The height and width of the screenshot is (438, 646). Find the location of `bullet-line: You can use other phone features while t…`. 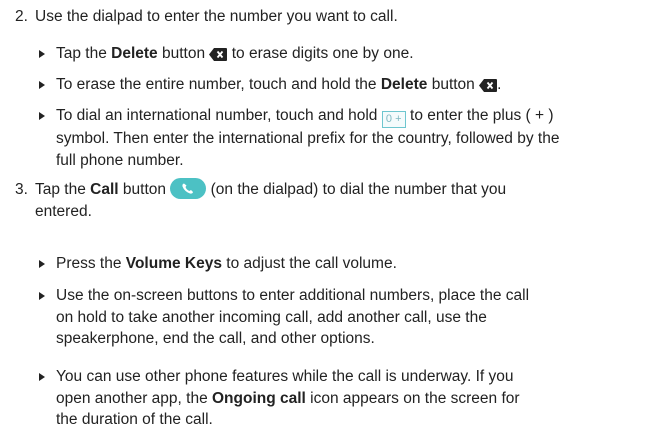

bullet-line: You can use other phone features while t… is located at coordinates (285, 376).